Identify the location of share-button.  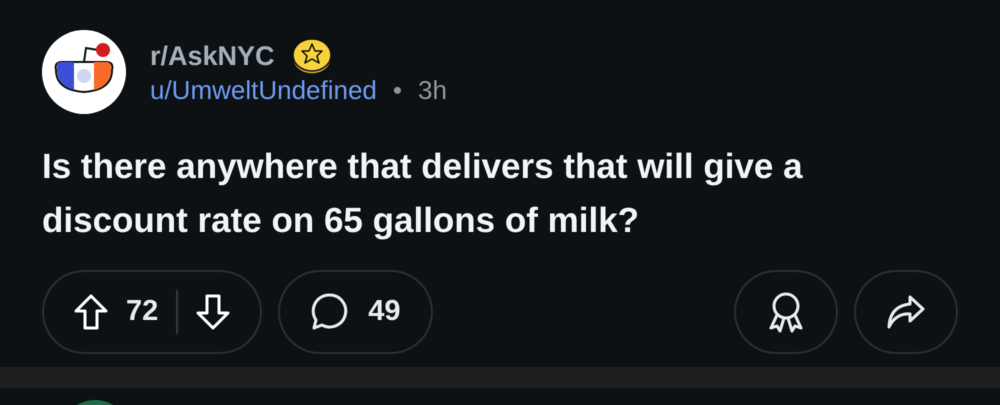
(906, 312).